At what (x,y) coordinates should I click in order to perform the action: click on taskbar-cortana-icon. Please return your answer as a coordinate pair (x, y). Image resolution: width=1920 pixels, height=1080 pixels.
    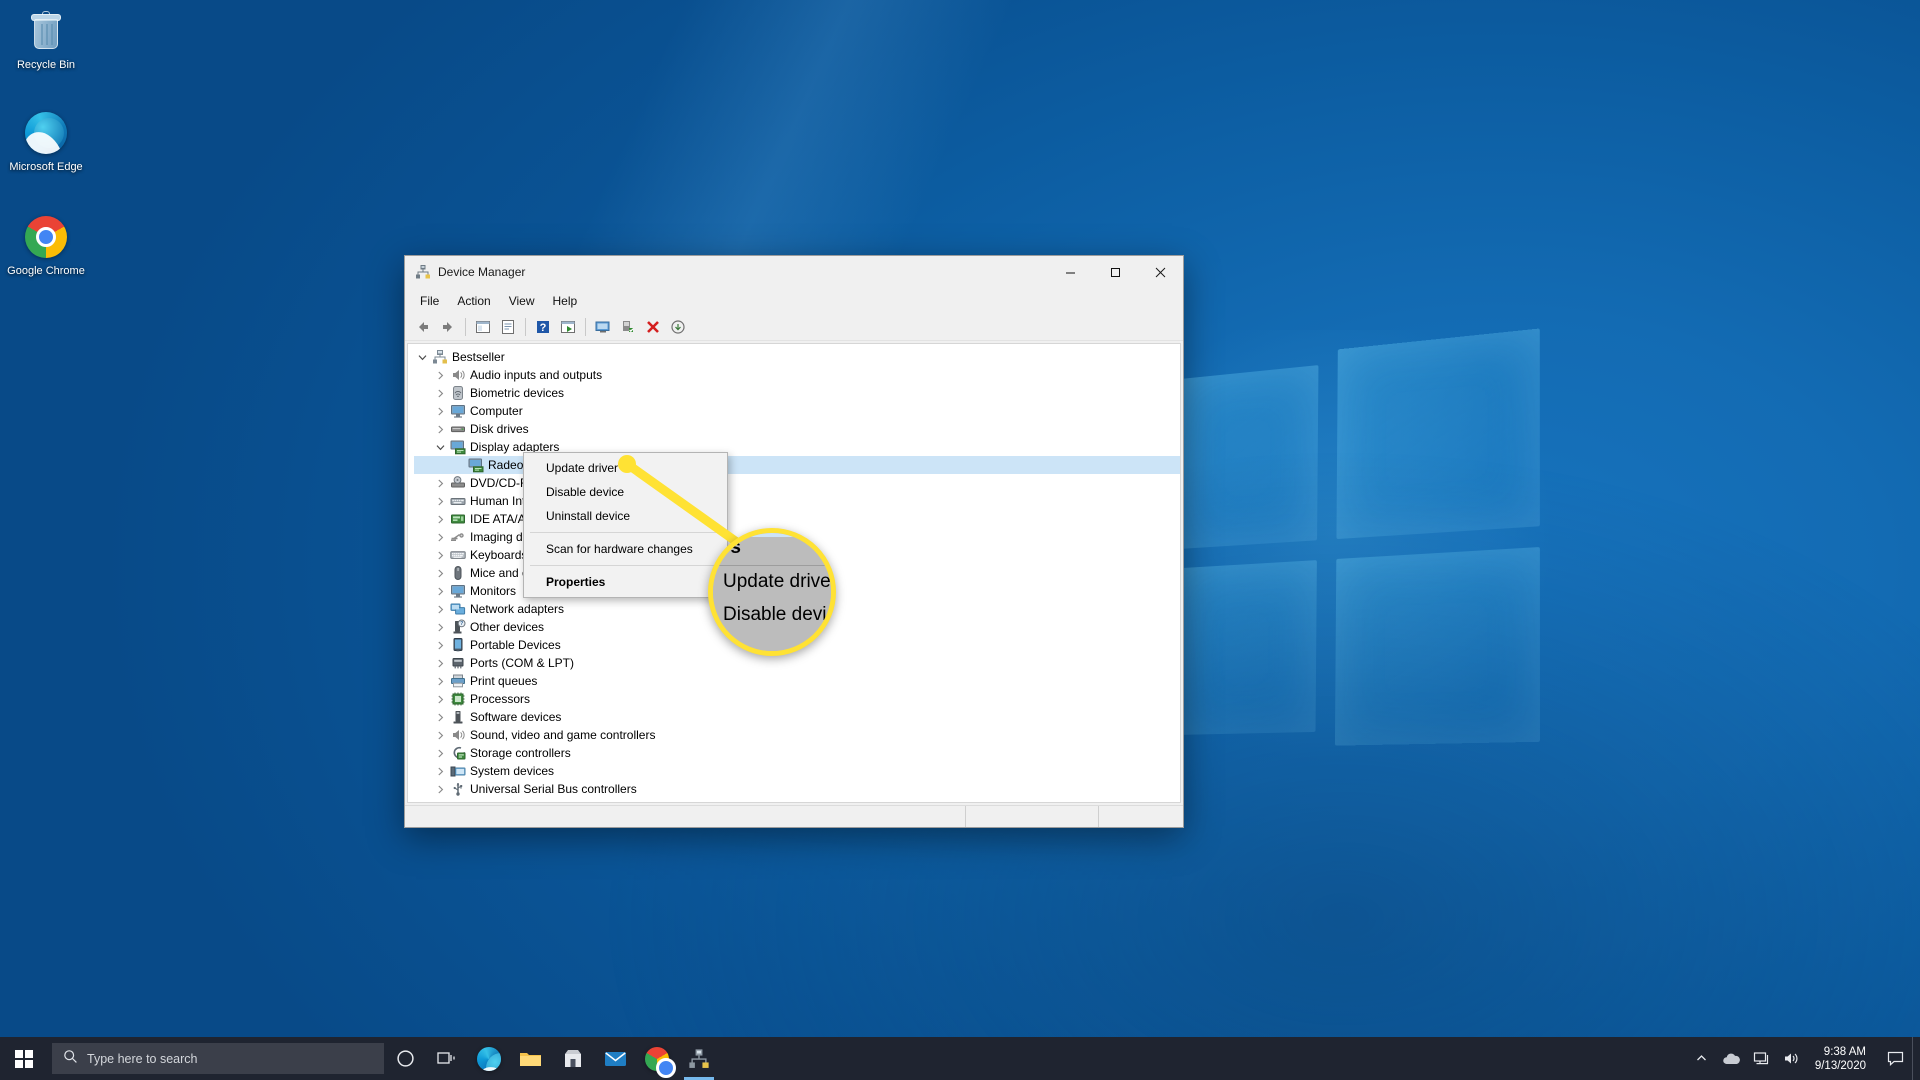
    Looking at the image, I should click on (405, 1058).